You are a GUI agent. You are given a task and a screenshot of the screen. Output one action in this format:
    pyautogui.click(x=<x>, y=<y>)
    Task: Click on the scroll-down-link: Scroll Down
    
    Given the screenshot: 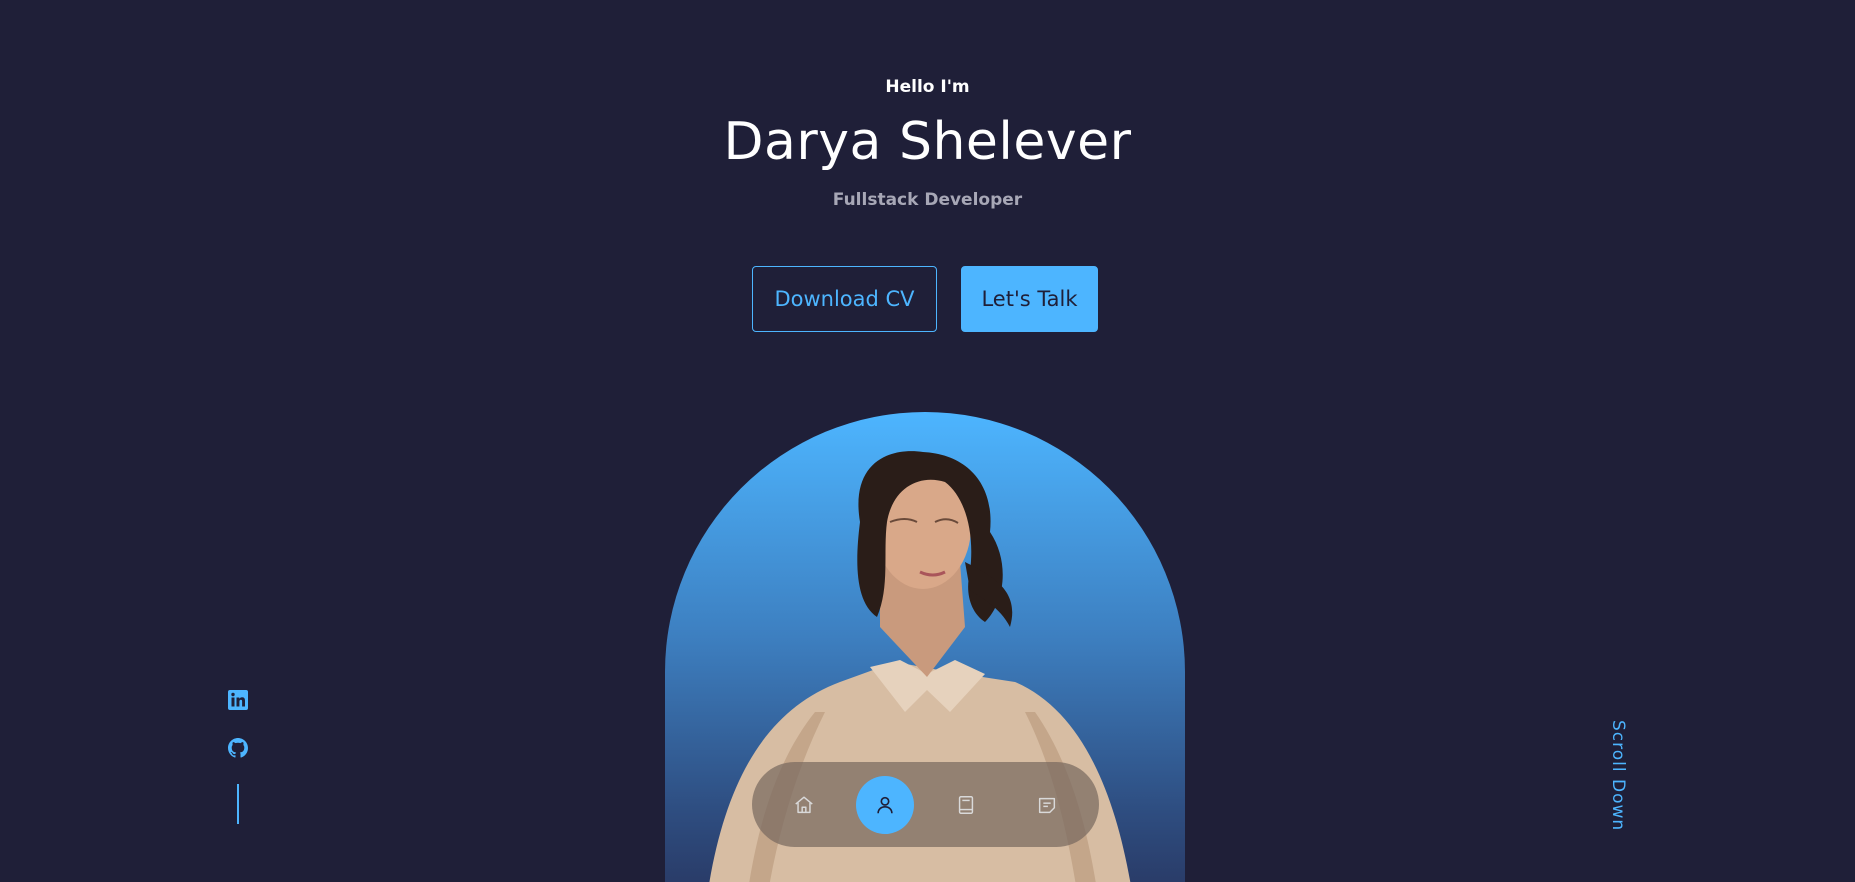 What is the action you would take?
    pyautogui.click(x=1618, y=775)
    